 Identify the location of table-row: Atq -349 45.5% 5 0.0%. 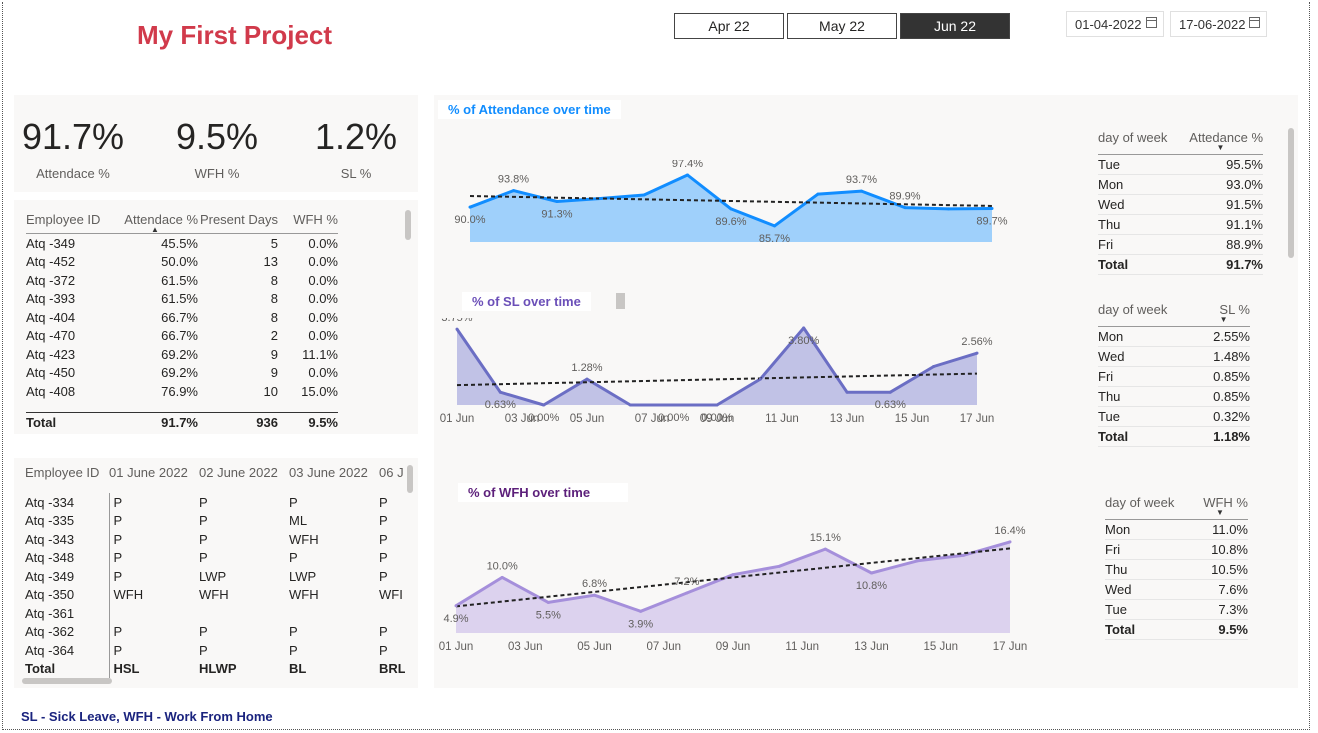
(182, 243).